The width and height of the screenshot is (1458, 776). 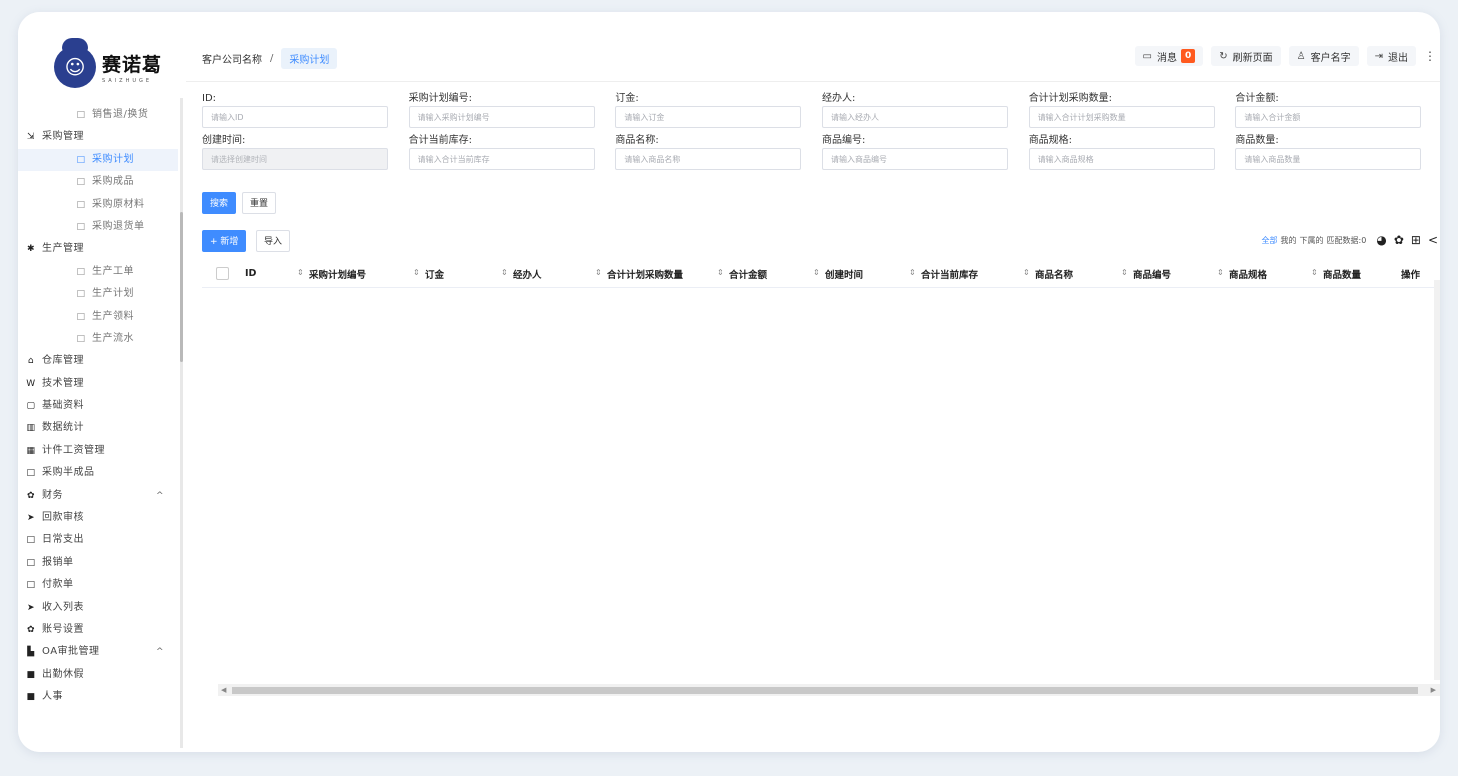 I want to click on column-header: ⇕ 商品规格, so click(x=1262, y=274).